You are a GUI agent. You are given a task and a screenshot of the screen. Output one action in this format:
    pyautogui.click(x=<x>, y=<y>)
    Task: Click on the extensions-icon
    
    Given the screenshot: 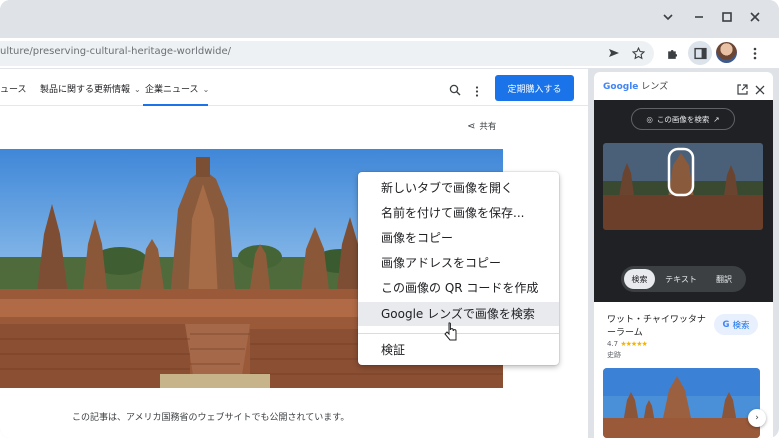 What is the action you would take?
    pyautogui.click(x=672, y=53)
    